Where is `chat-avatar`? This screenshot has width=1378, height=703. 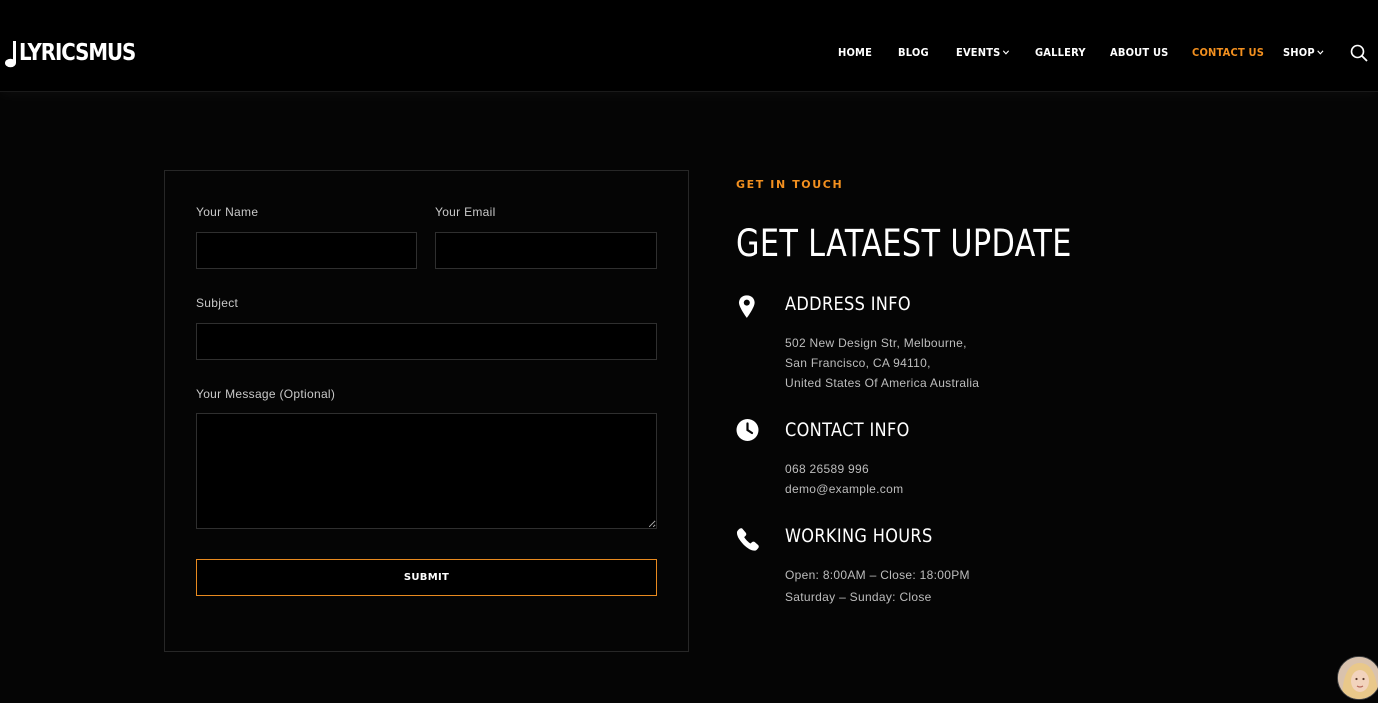
chat-avatar is located at coordinates (1357, 678).